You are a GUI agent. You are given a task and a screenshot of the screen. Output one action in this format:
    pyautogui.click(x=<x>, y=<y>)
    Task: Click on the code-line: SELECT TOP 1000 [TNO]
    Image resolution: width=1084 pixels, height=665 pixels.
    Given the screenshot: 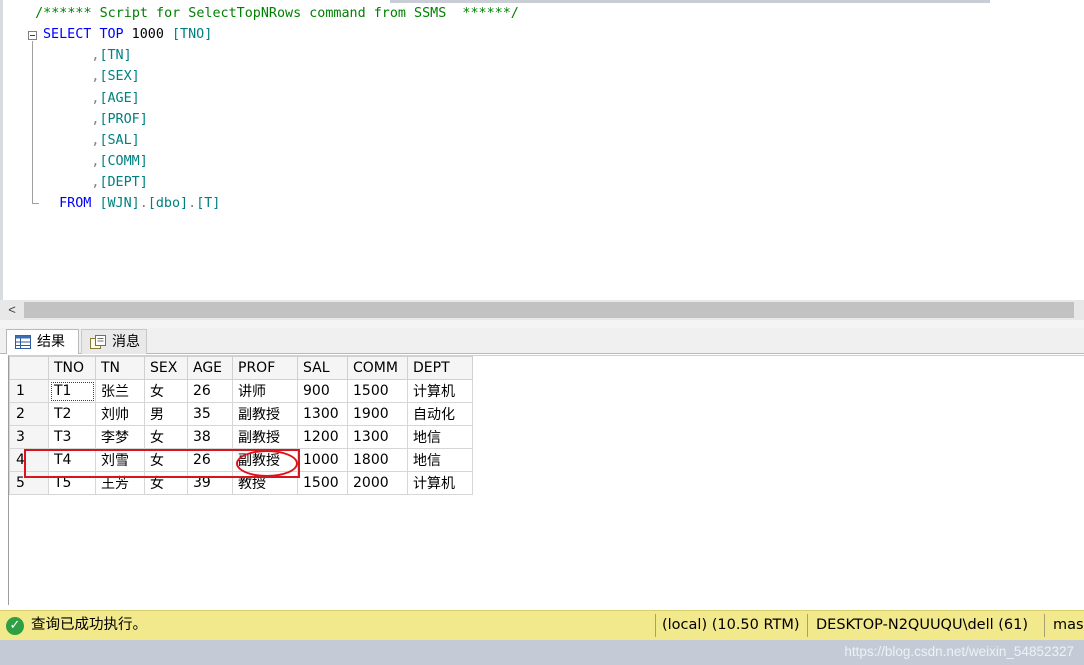 What is the action you would take?
    pyautogui.click(x=127, y=34)
    